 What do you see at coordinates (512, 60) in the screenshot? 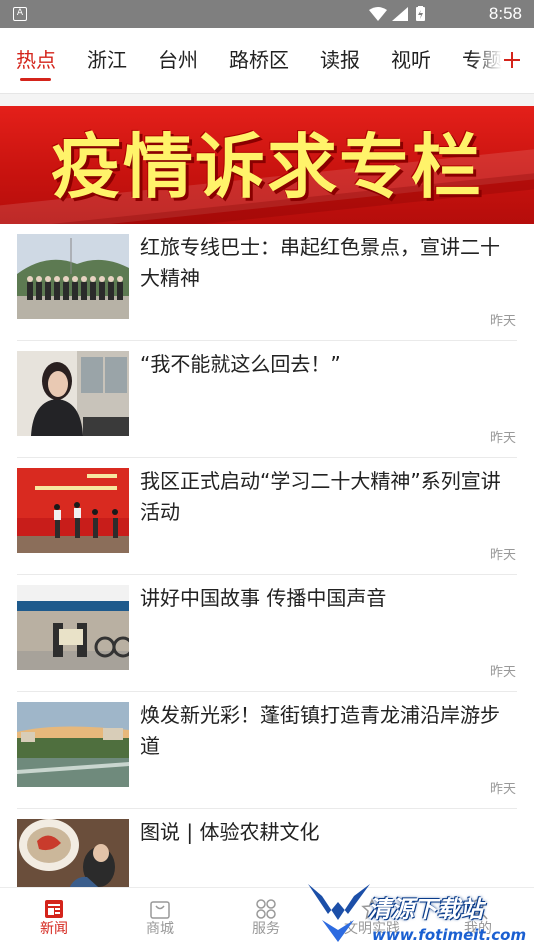
I see `plus-icon` at bounding box center [512, 60].